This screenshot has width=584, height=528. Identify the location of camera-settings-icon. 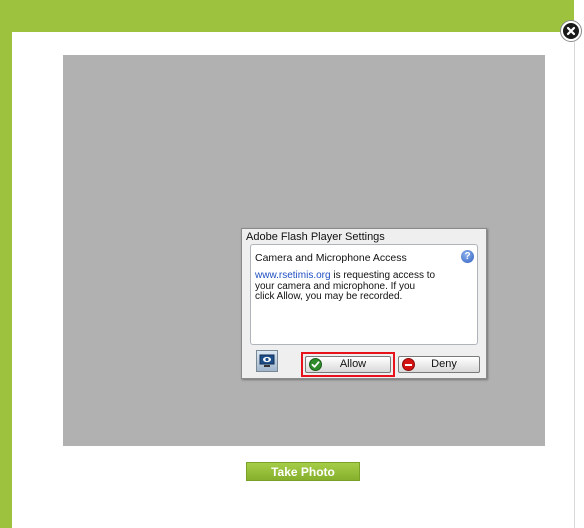
(267, 361).